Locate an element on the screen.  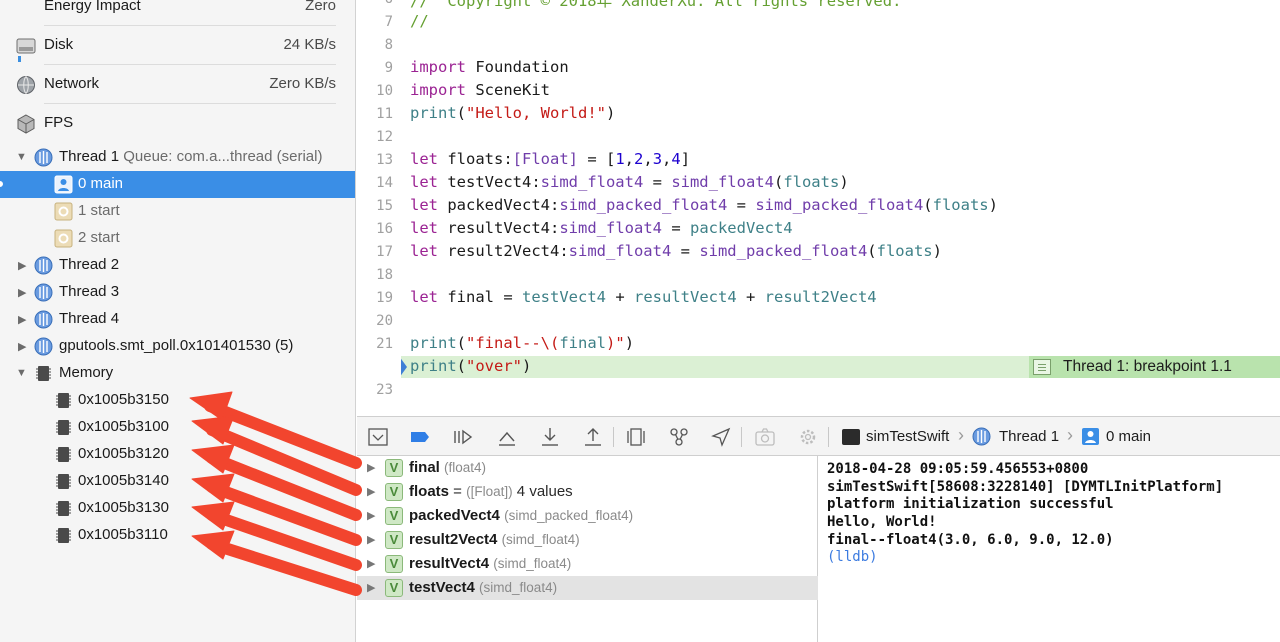
debug-bar: simTestSwift › Thread 1 › 0 main is located at coordinates (818, 436).